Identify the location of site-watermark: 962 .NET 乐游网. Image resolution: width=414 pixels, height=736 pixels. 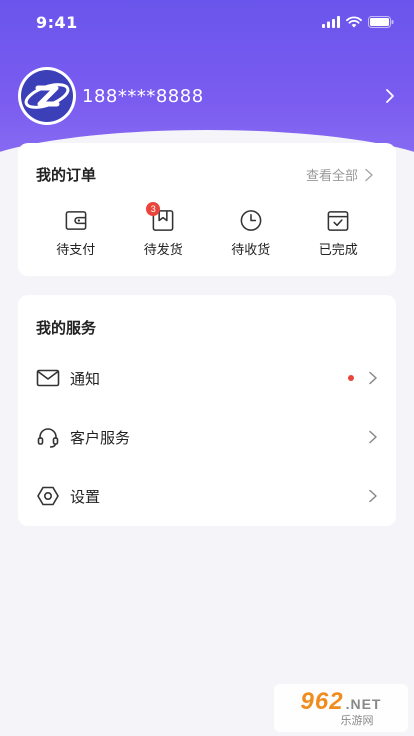
(341, 708).